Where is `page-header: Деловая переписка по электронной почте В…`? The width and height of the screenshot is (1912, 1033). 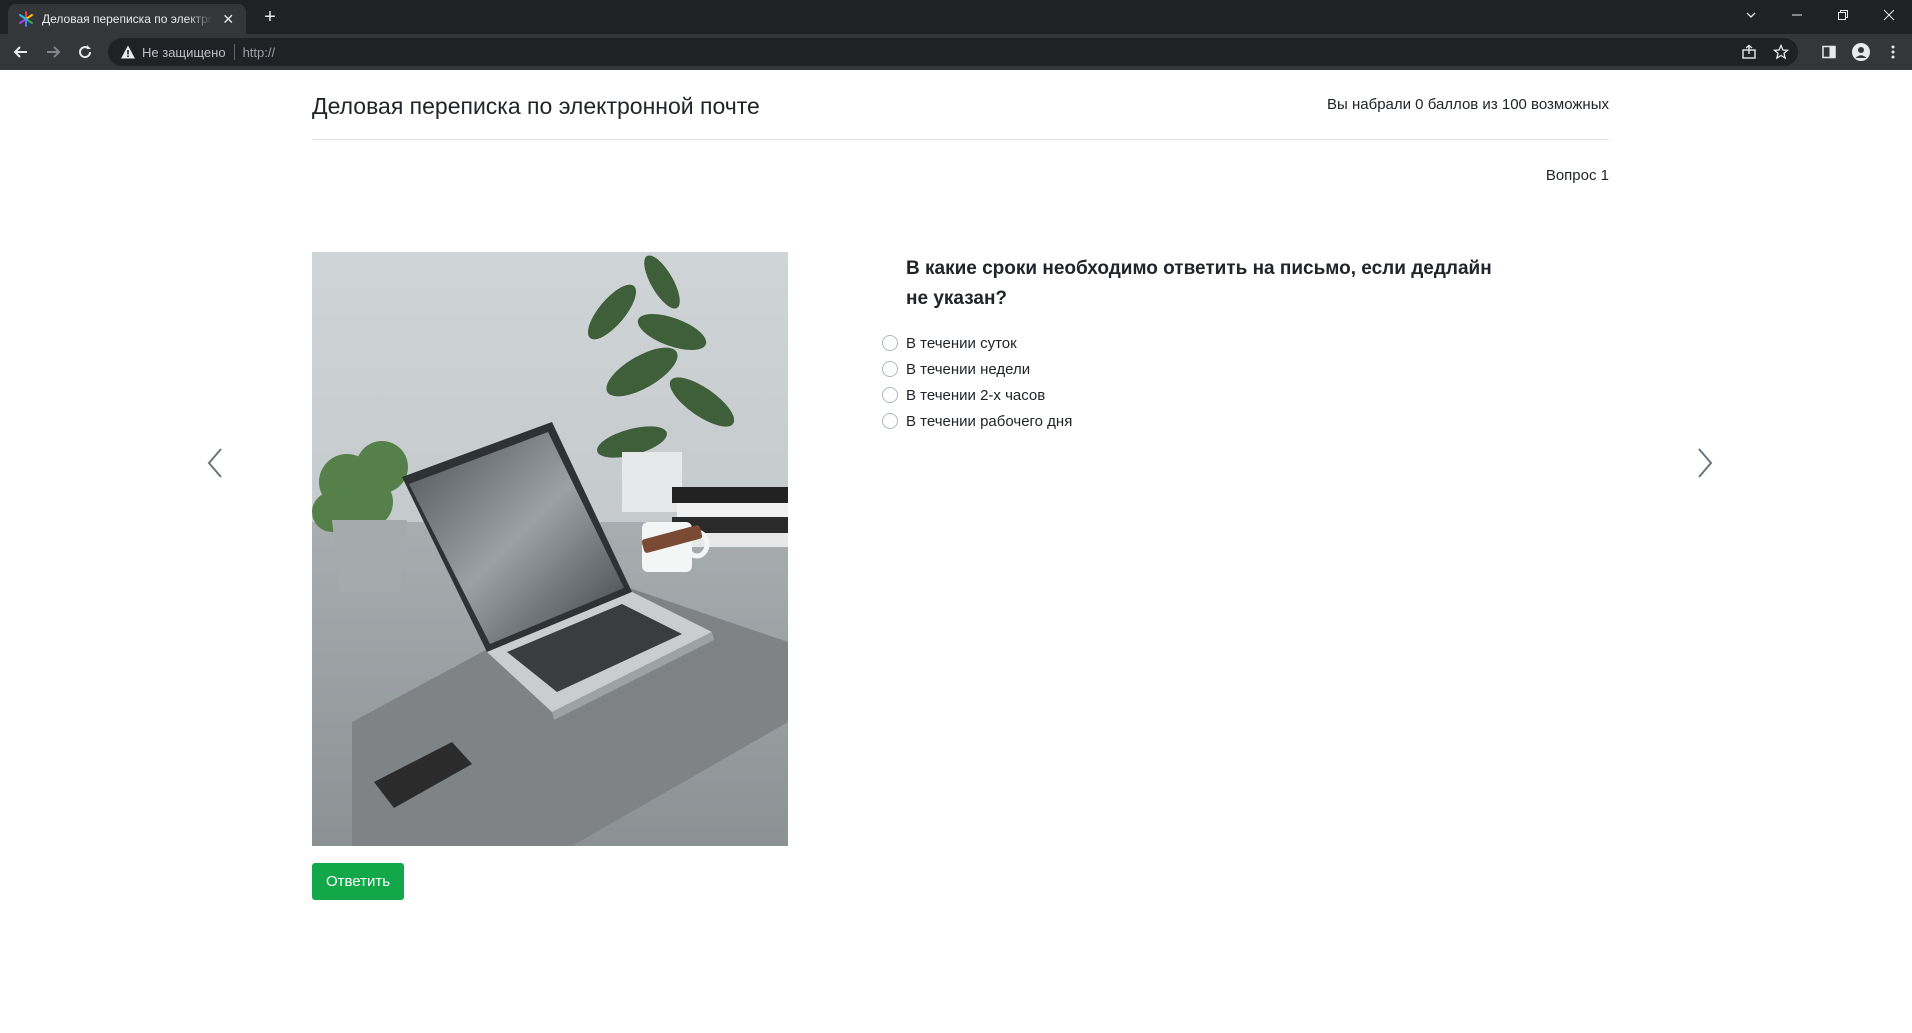 page-header: Деловая переписка по электронной почте В… is located at coordinates (960, 105).